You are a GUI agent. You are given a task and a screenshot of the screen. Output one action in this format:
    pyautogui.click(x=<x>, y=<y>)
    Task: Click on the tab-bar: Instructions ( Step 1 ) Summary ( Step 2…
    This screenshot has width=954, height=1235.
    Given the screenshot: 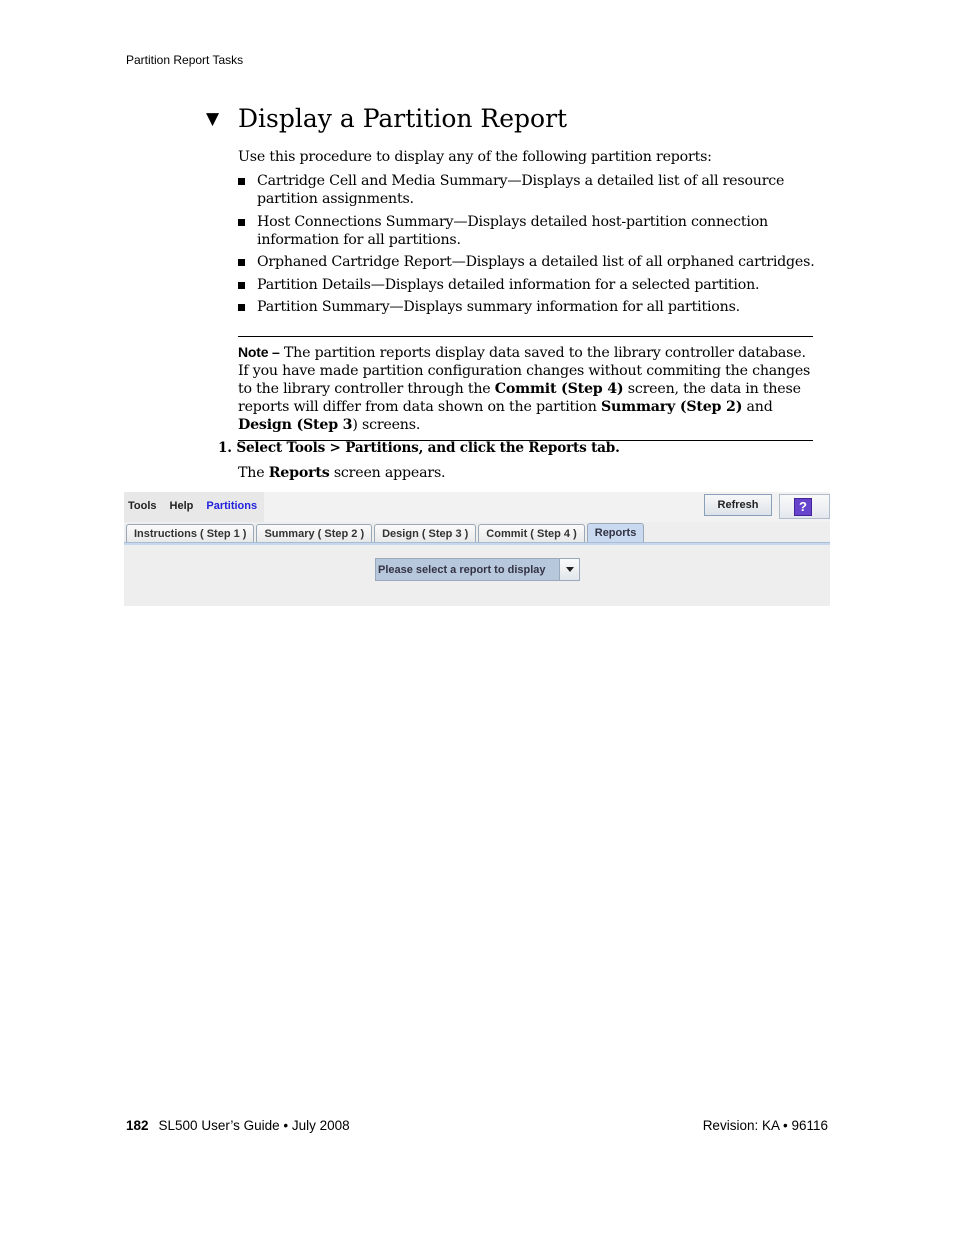 What is the action you would take?
    pyautogui.click(x=386, y=532)
    